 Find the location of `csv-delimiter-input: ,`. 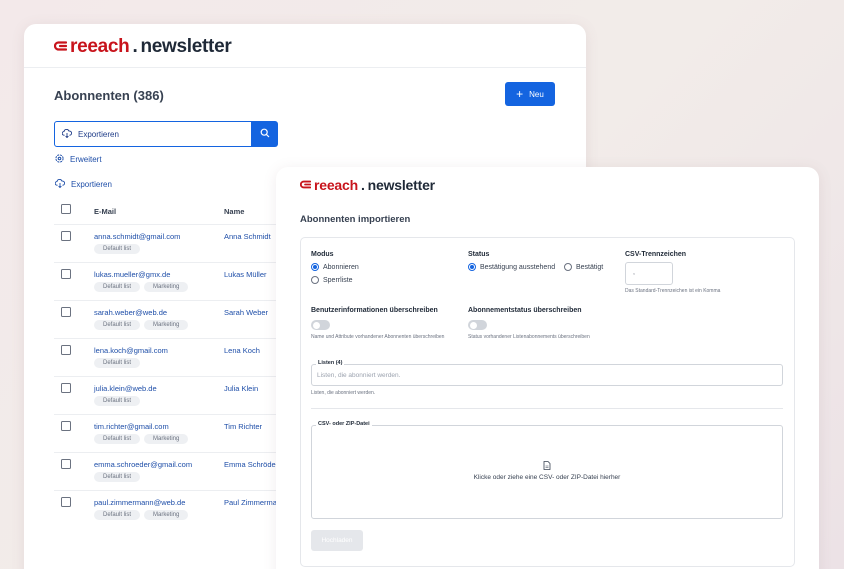

csv-delimiter-input: , is located at coordinates (649, 273).